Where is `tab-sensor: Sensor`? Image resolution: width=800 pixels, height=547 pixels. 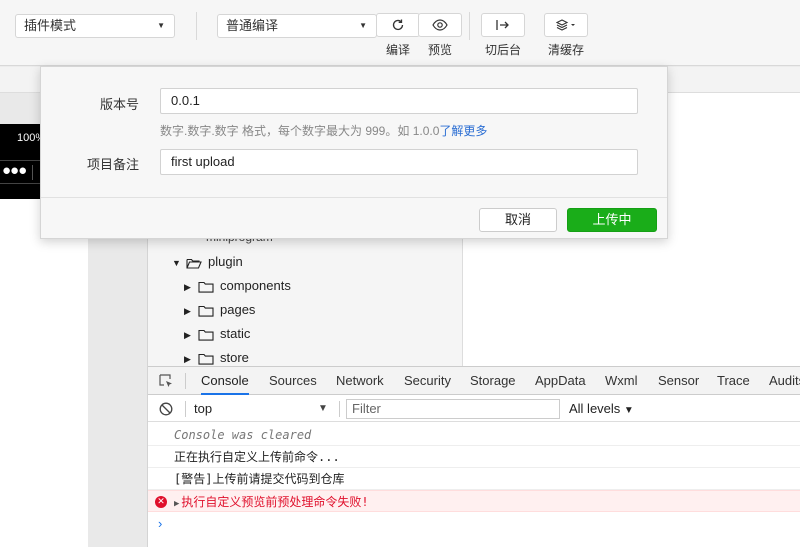
tab-sensor: Sensor is located at coordinates (678, 381).